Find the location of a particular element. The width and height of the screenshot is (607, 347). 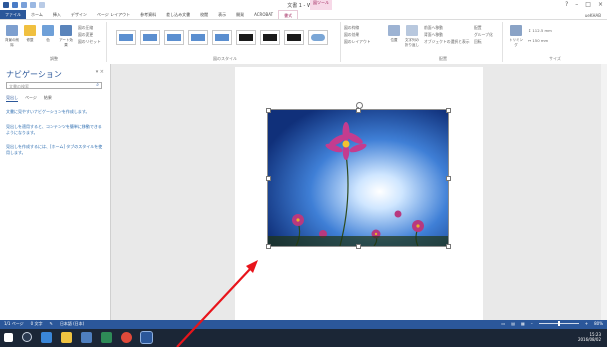

position-button: 位置 is located at coordinates (394, 38).